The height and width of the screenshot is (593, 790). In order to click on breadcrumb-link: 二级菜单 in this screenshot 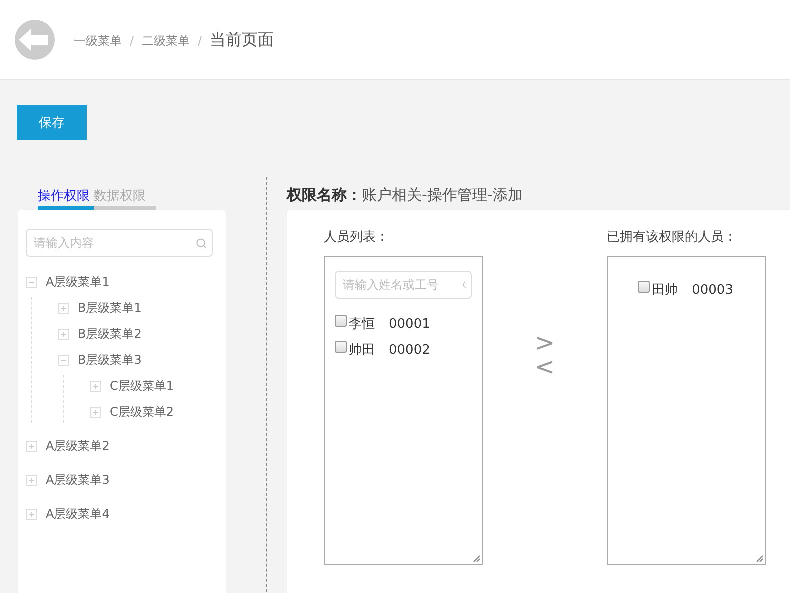, I will do `click(166, 41)`.